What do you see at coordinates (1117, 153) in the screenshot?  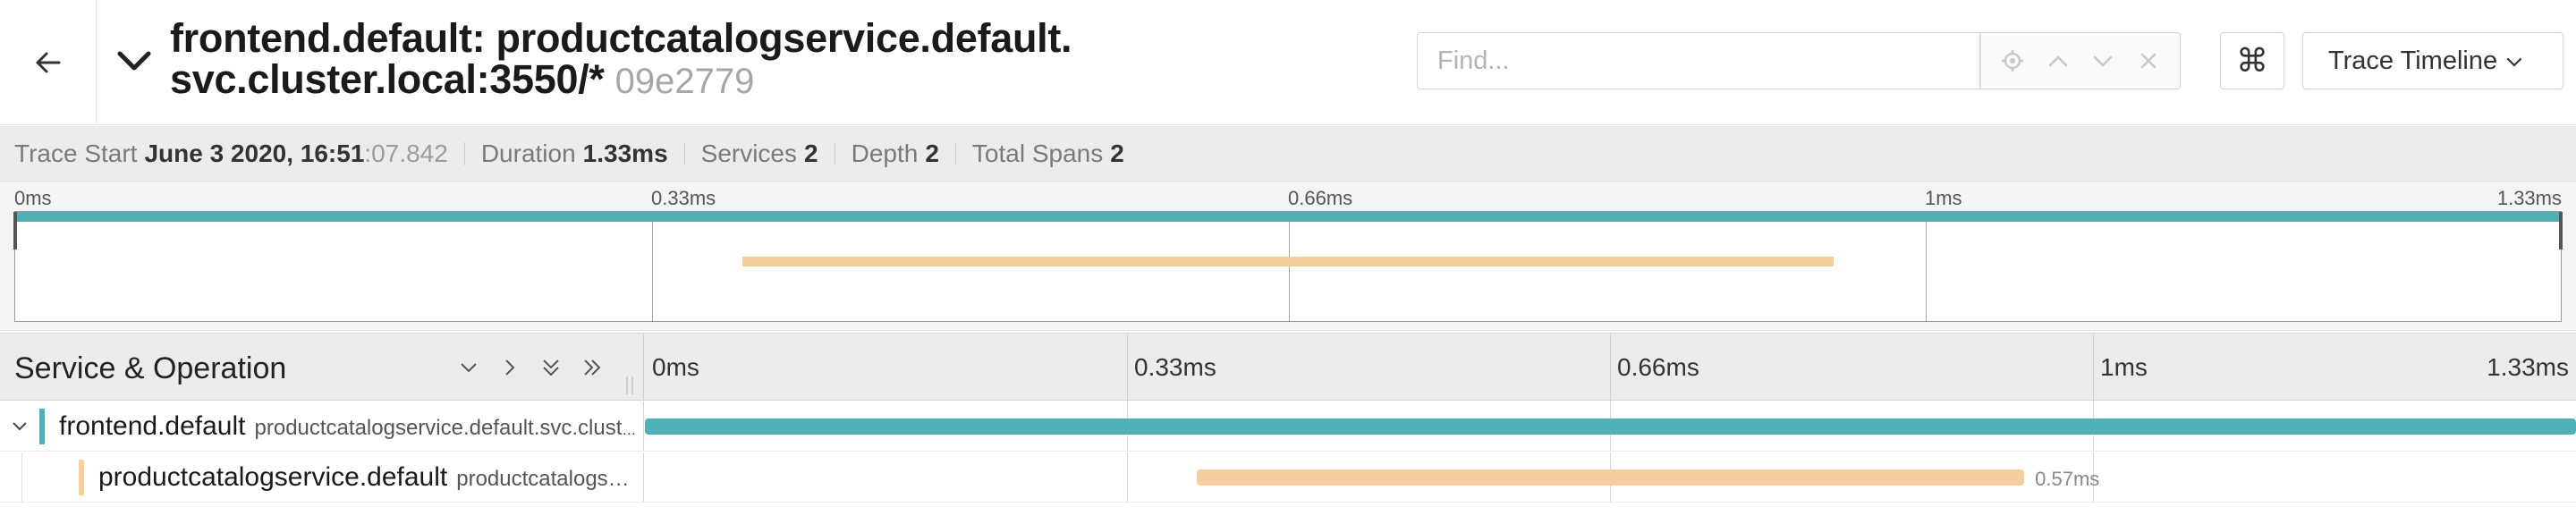 I see `total-spans-value: 2` at bounding box center [1117, 153].